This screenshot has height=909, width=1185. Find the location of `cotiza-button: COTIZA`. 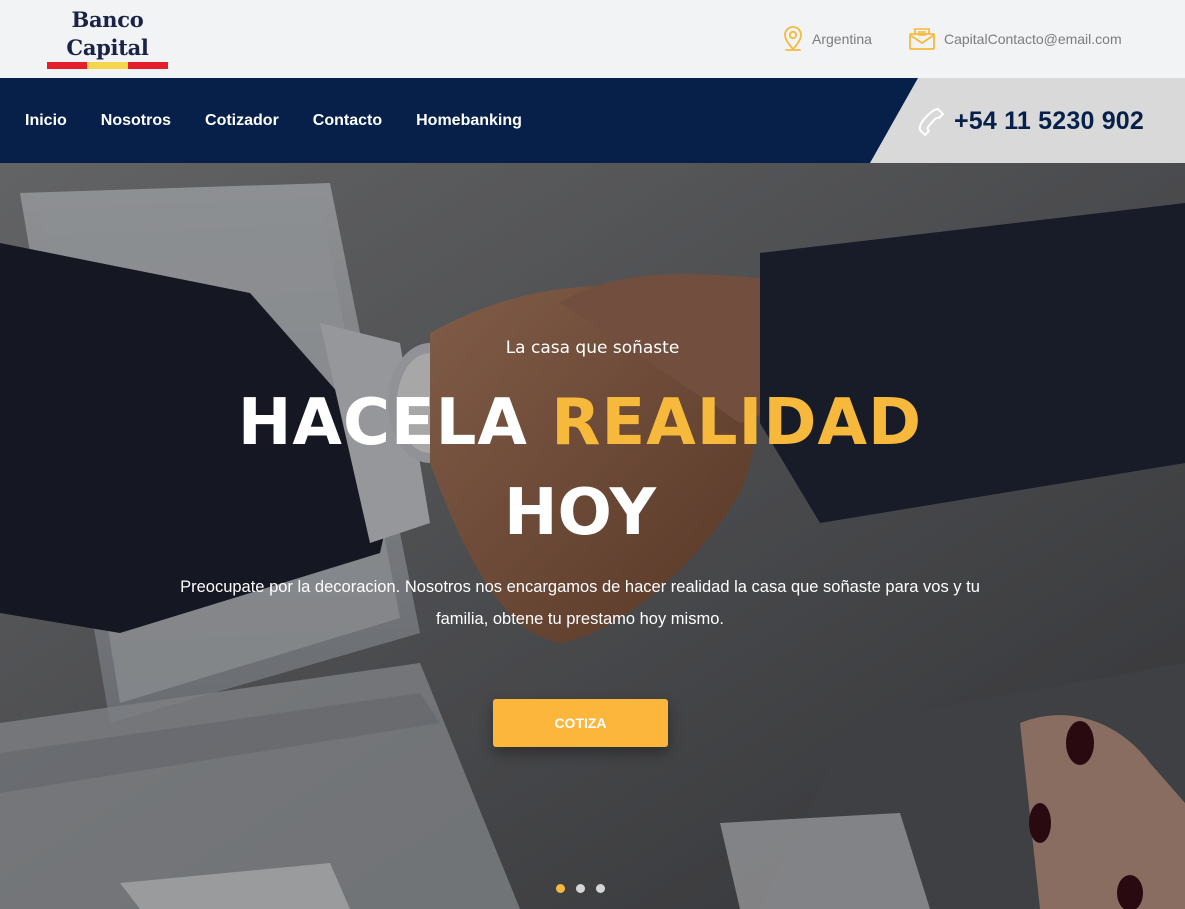

cotiza-button: COTIZA is located at coordinates (580, 723).